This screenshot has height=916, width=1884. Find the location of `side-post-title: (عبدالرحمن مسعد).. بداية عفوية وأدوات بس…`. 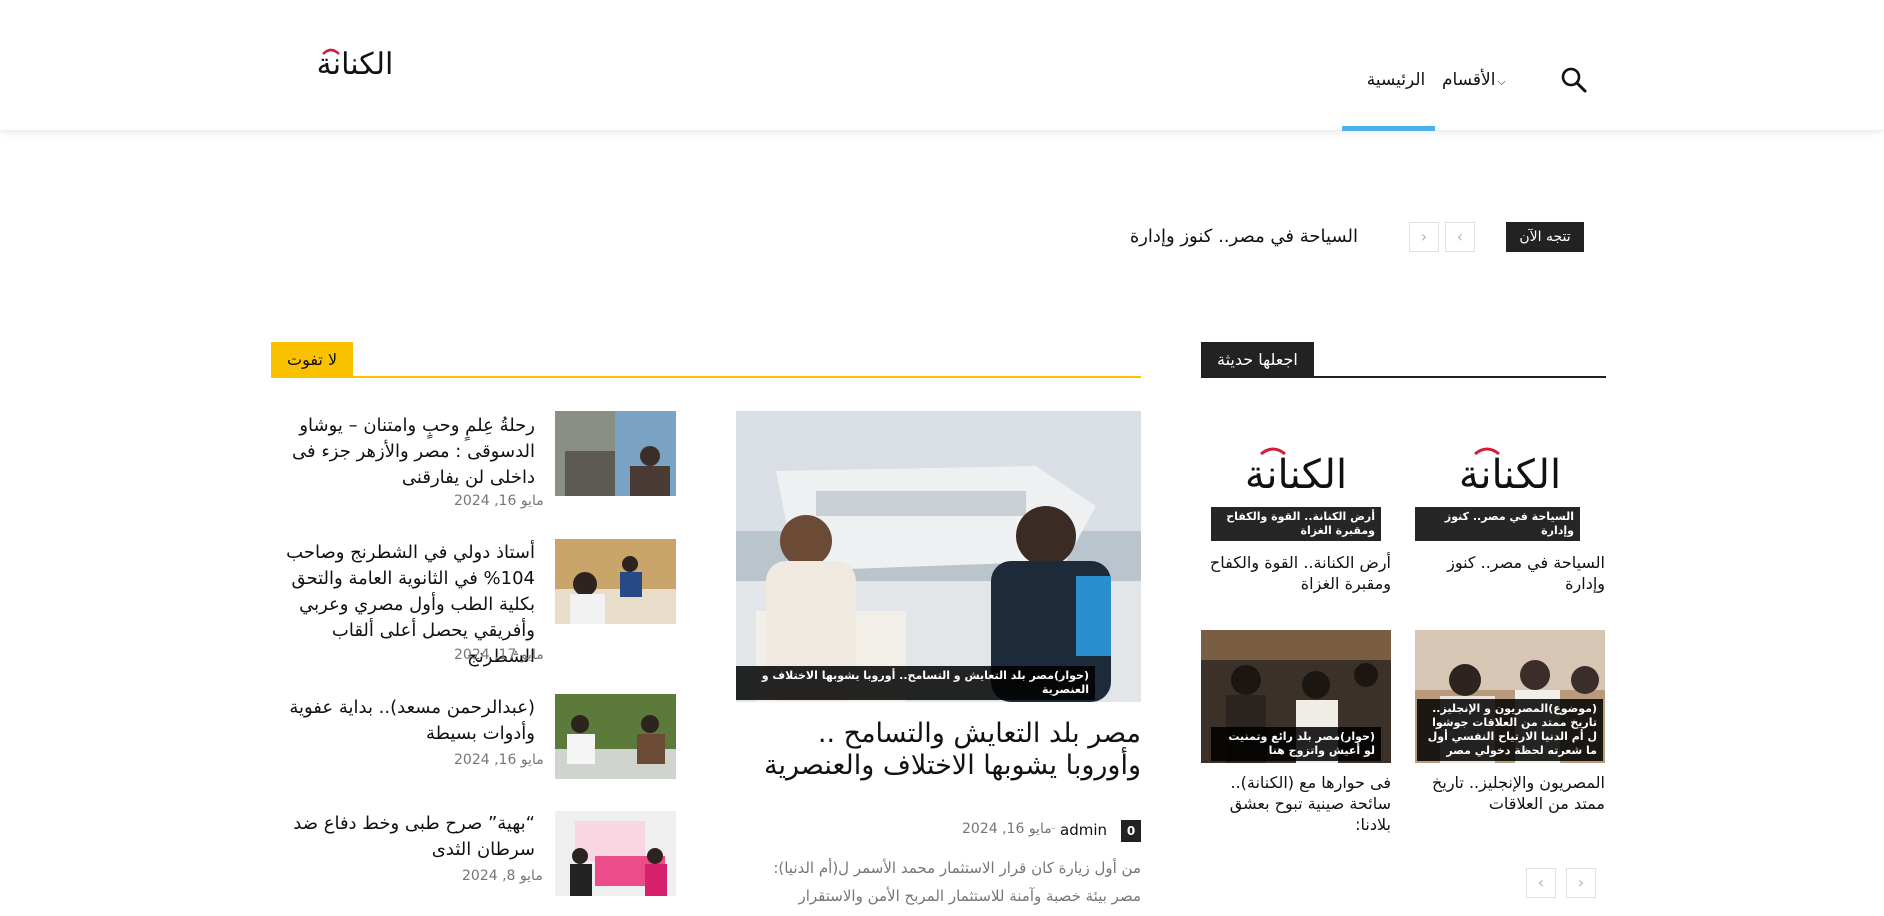

side-post-title: (عبدالرحمن مسعد).. بداية عفوية وأدوات بس… is located at coordinates (405, 721).